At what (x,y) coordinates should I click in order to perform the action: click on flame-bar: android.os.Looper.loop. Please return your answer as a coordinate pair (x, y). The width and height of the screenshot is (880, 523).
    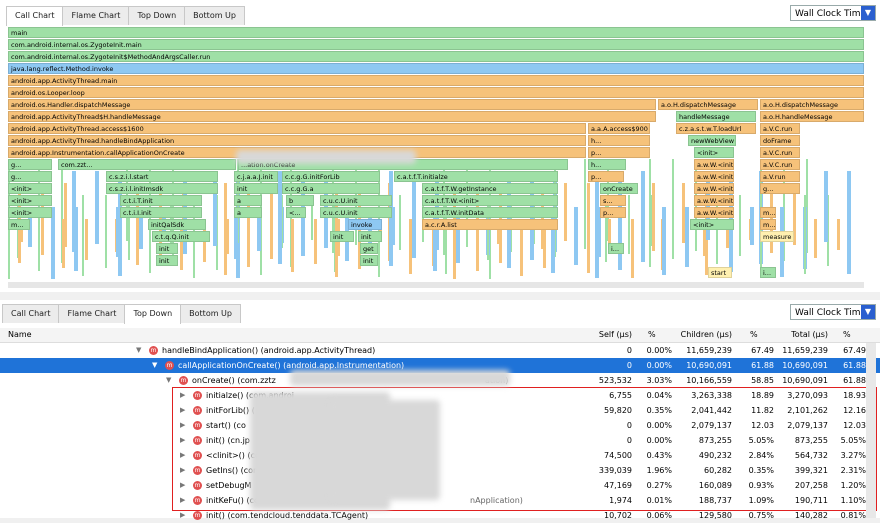
    Looking at the image, I should click on (436, 92).